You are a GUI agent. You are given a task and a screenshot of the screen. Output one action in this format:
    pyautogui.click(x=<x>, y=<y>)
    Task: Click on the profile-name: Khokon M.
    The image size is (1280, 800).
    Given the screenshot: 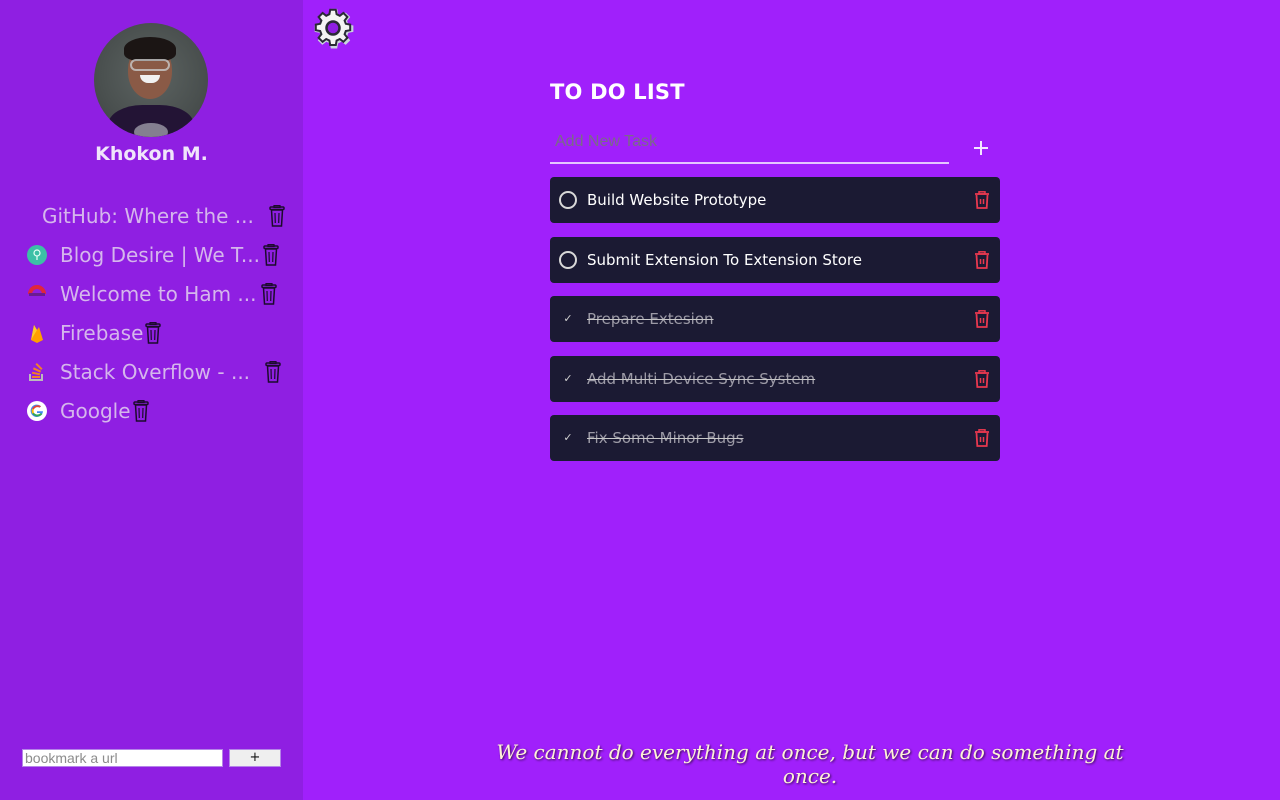 What is the action you would take?
    pyautogui.click(x=151, y=154)
    